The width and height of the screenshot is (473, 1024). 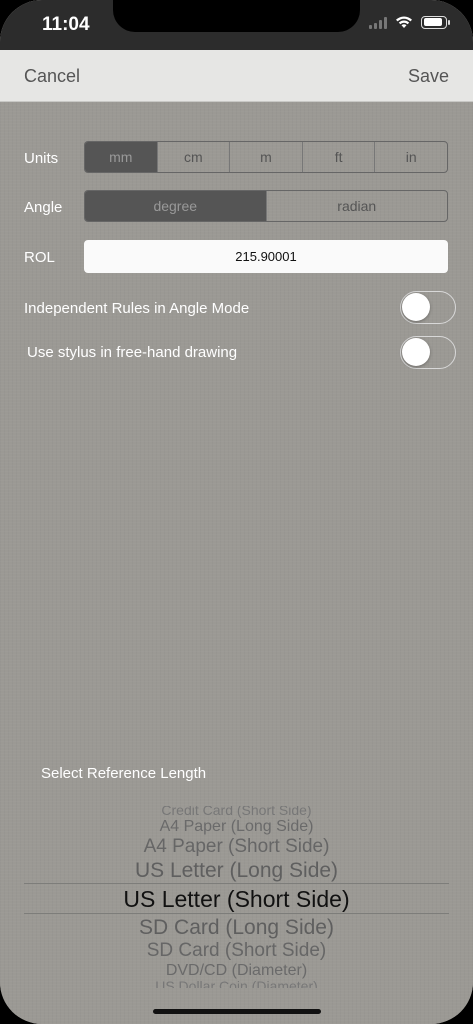 I want to click on angle-option-degree: degree, so click(x=176, y=206).